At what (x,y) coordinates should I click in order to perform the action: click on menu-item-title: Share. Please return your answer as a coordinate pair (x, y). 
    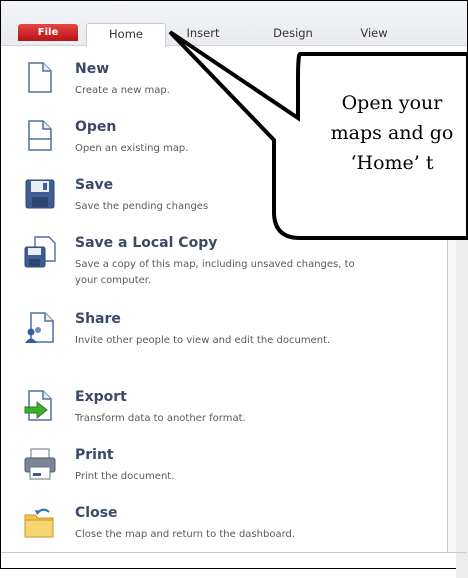
    Looking at the image, I should click on (98, 319).